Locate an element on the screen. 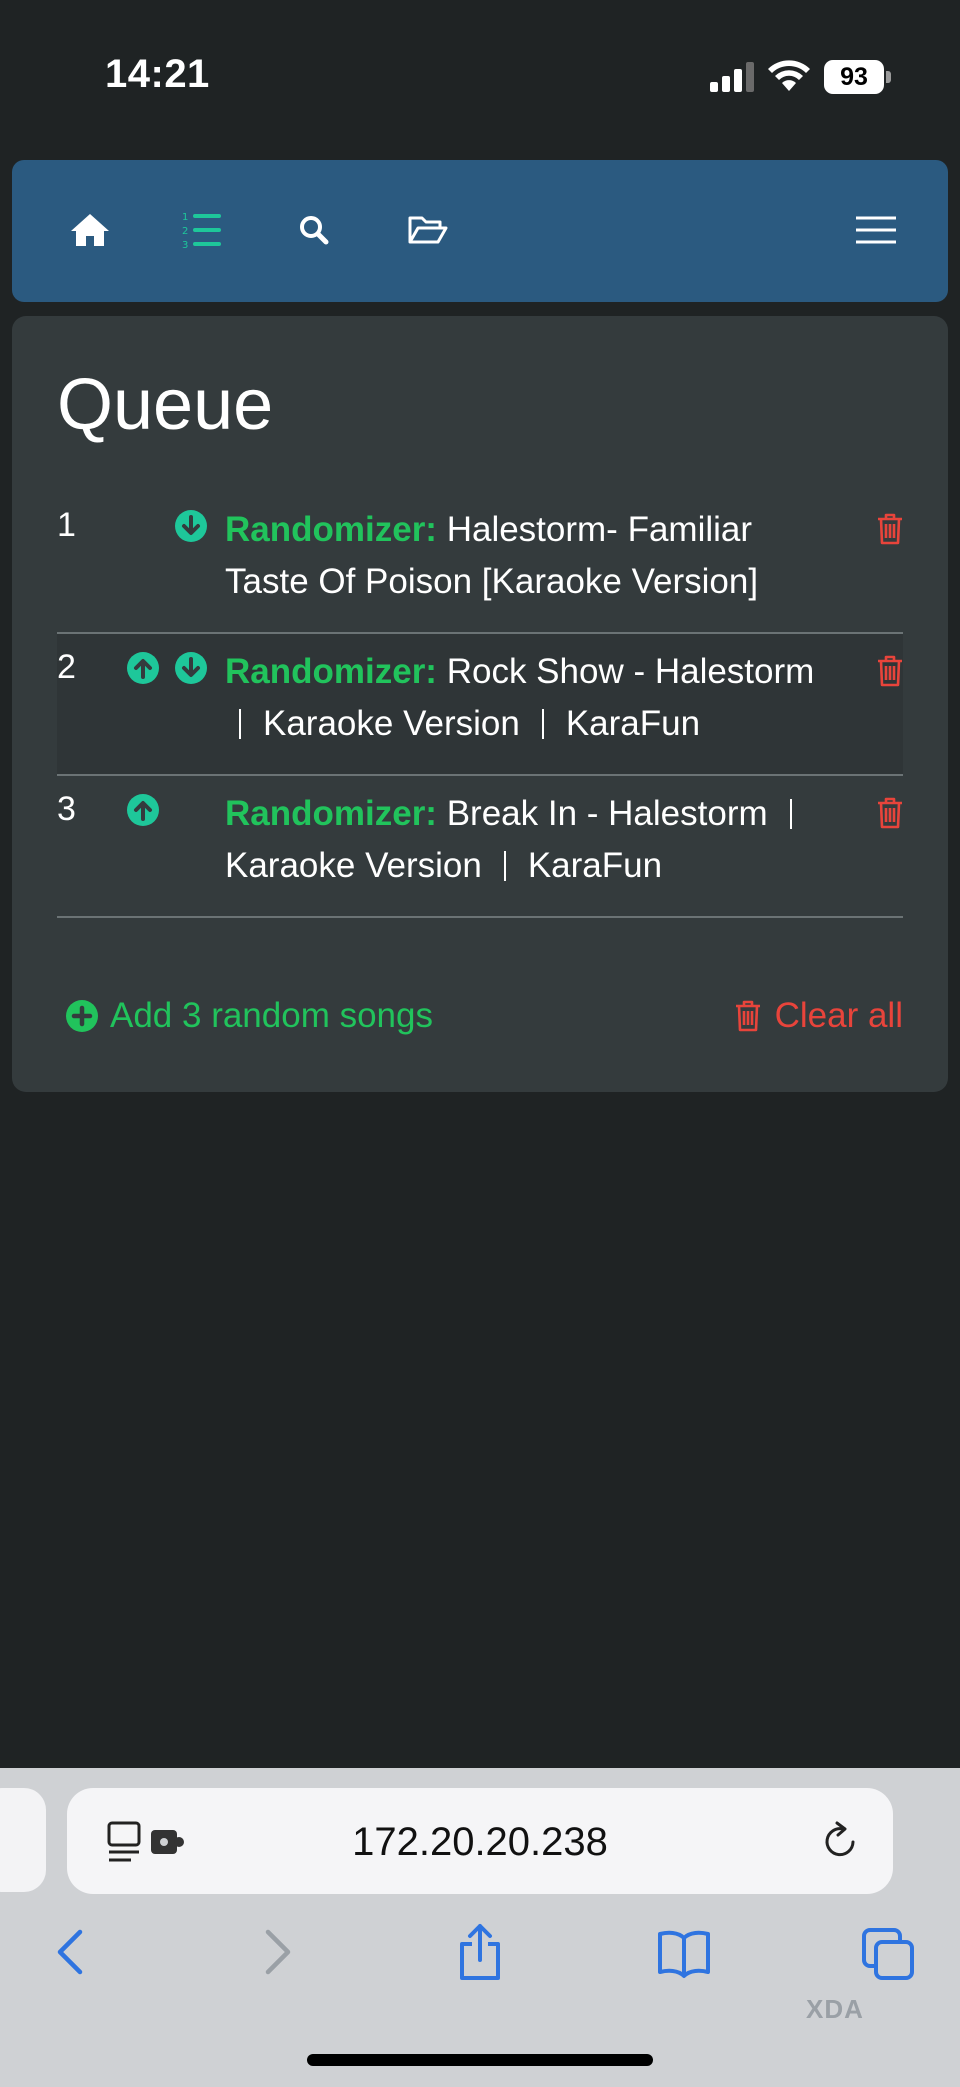  tabs-icon is located at coordinates (888, 1954).